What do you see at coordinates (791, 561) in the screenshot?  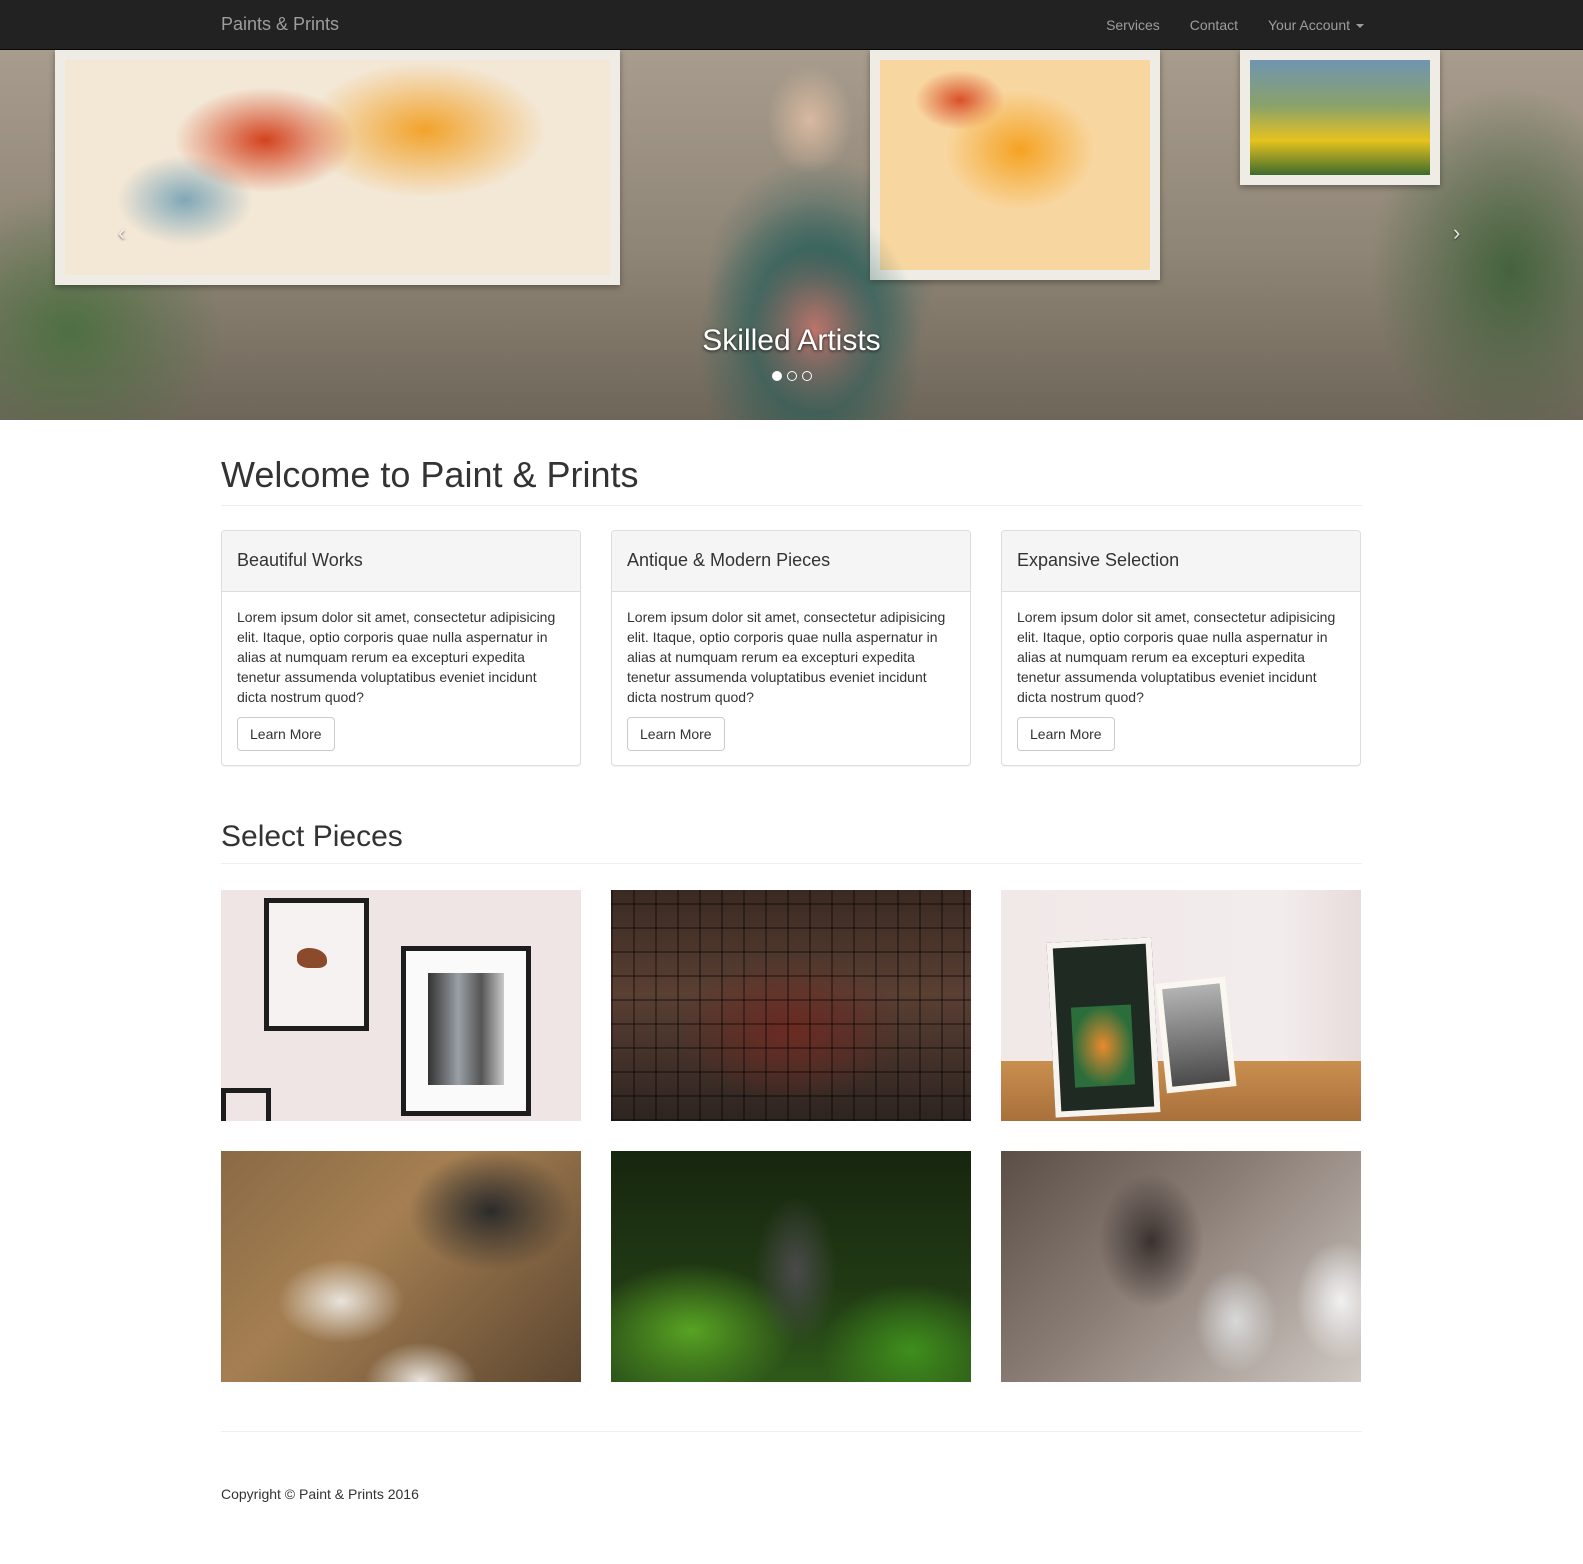 I see `panel-heading: Antique & Modern Pieces` at bounding box center [791, 561].